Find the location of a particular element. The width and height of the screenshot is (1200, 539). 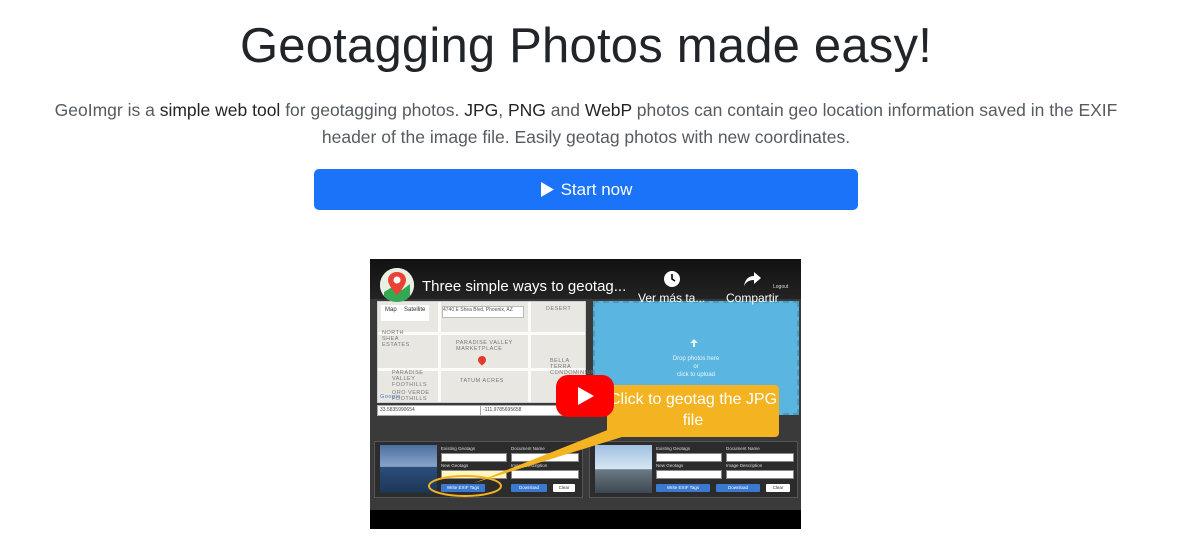

video-callout: Click to geotag the JPG file is located at coordinates (693, 411).